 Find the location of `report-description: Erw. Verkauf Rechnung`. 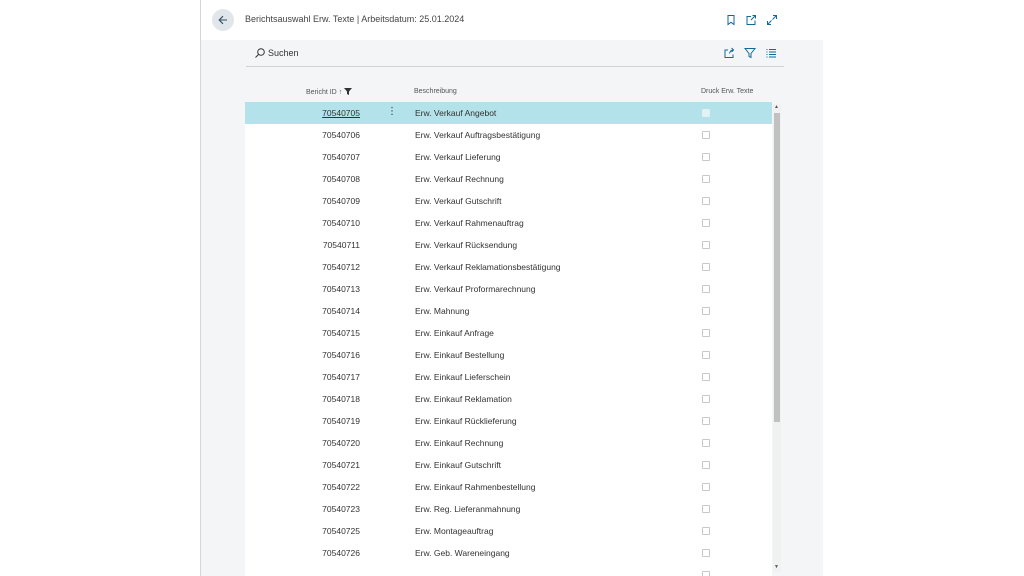

report-description: Erw. Verkauf Rechnung is located at coordinates (459, 179).